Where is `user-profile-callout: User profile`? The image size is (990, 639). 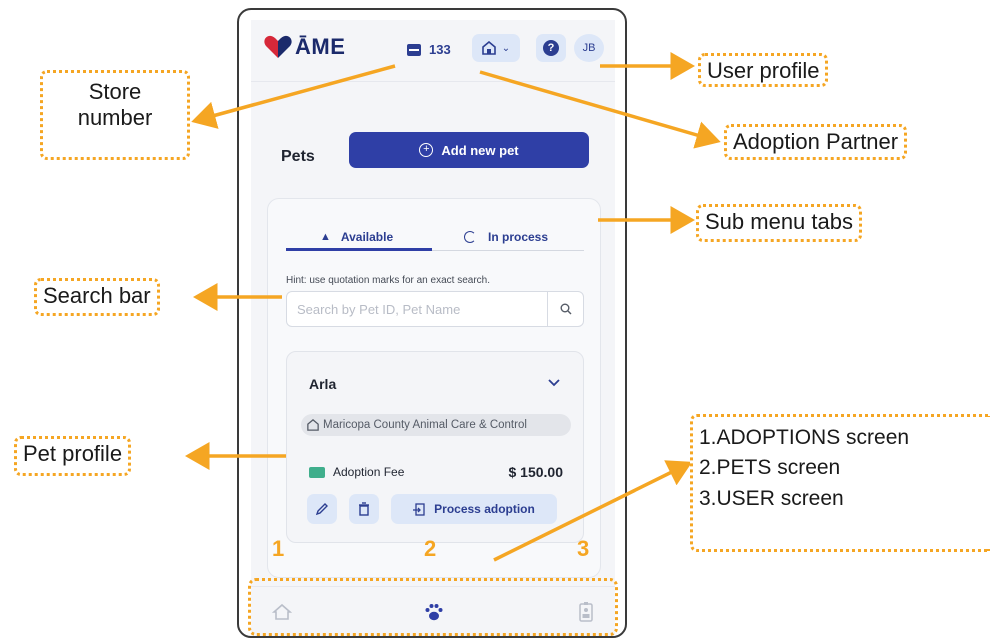 user-profile-callout: User profile is located at coordinates (763, 70).